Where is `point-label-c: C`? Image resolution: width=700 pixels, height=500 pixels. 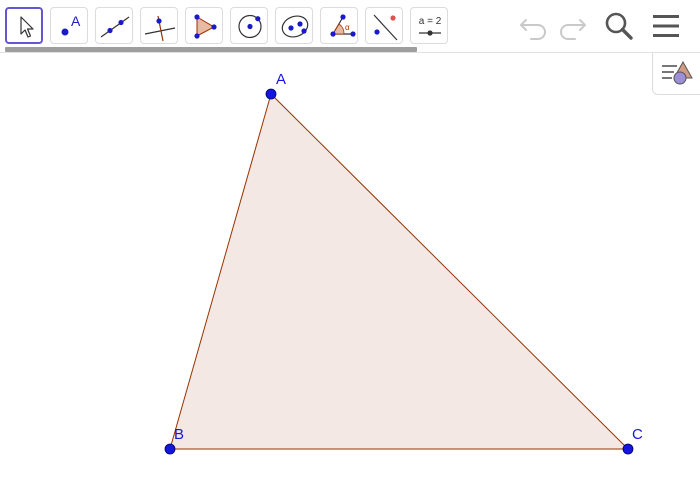 point-label-c: C is located at coordinates (637, 434).